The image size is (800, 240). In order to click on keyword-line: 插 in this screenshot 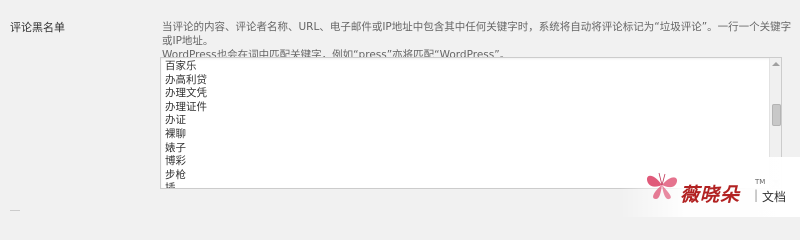, I will do `click(170, 185)`.